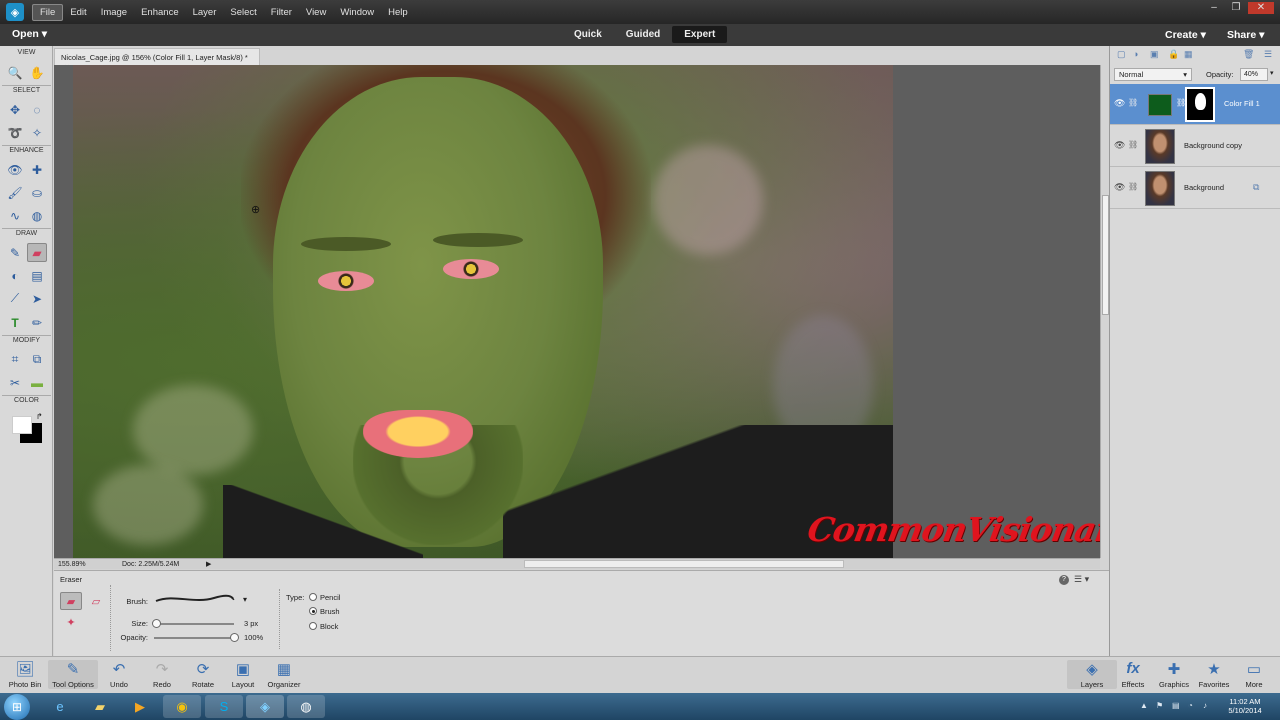 This screenshot has height=720, width=1280. I want to click on magic-wand-icon: ✧, so click(37, 132).